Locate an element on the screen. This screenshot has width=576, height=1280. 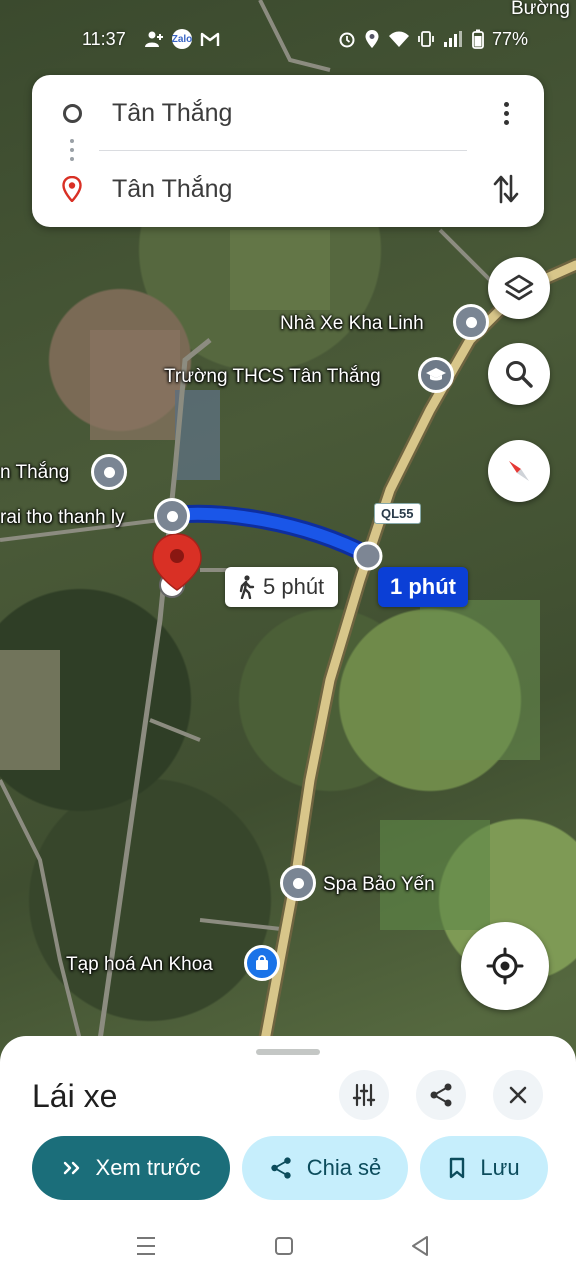
my-location-button is located at coordinates (505, 966).